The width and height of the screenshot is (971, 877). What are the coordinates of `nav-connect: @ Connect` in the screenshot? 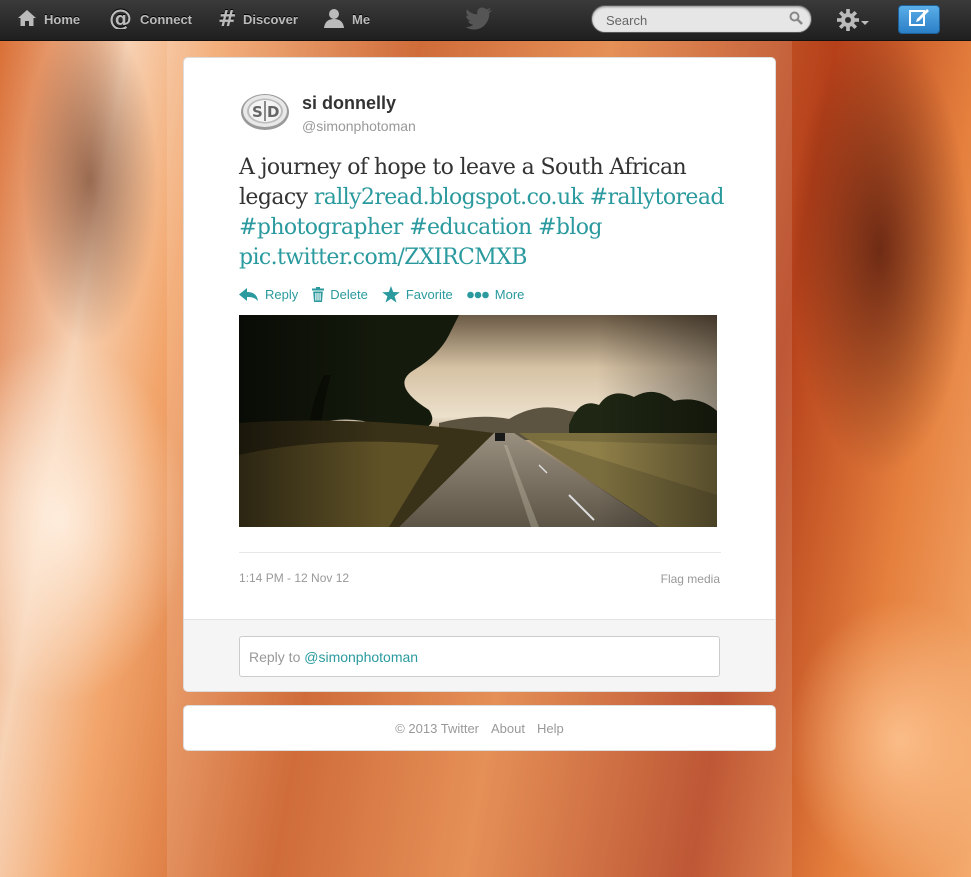 It's located at (150, 19).